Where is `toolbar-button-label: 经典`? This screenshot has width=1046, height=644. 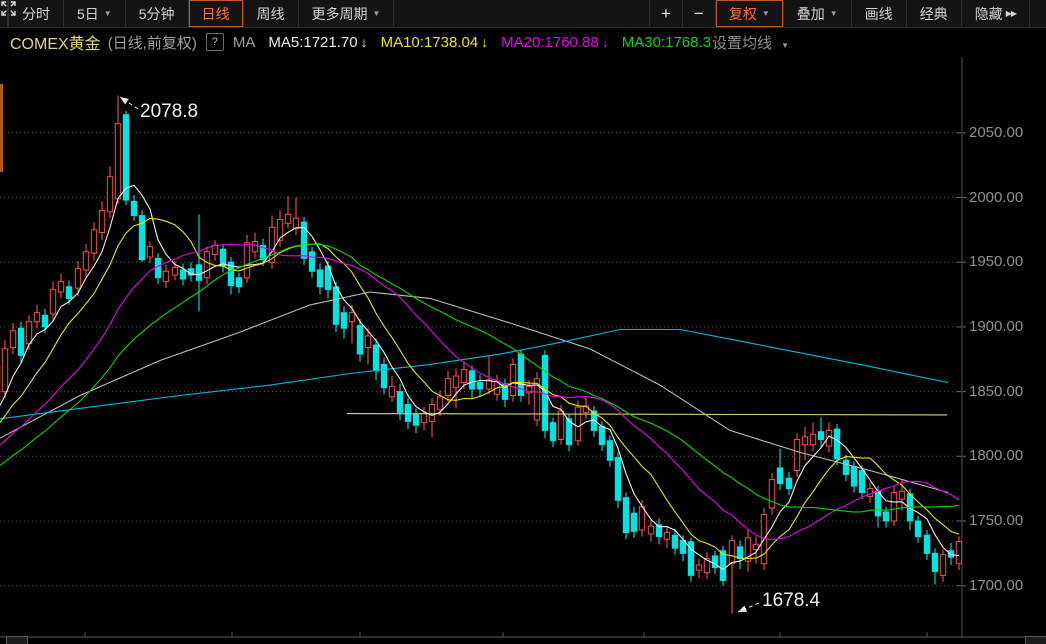
toolbar-button-label: 经典 is located at coordinates (933, 13).